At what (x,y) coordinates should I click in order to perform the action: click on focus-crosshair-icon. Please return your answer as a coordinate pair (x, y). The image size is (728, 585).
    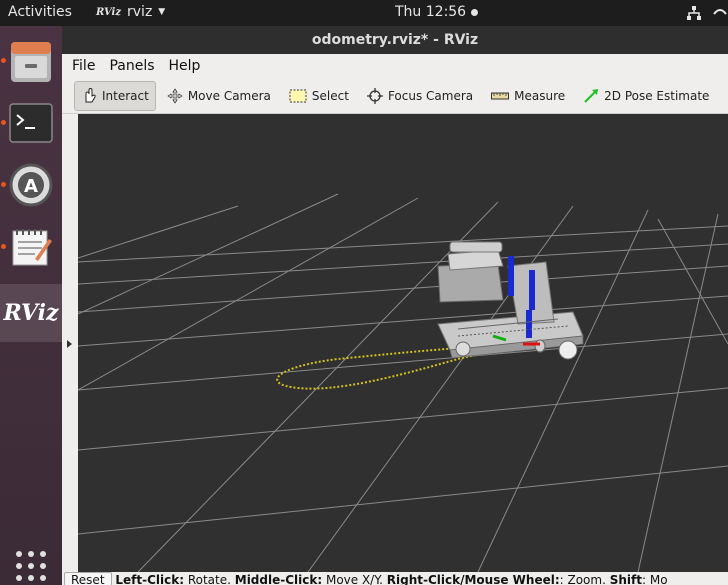
    Looking at the image, I should click on (374, 95).